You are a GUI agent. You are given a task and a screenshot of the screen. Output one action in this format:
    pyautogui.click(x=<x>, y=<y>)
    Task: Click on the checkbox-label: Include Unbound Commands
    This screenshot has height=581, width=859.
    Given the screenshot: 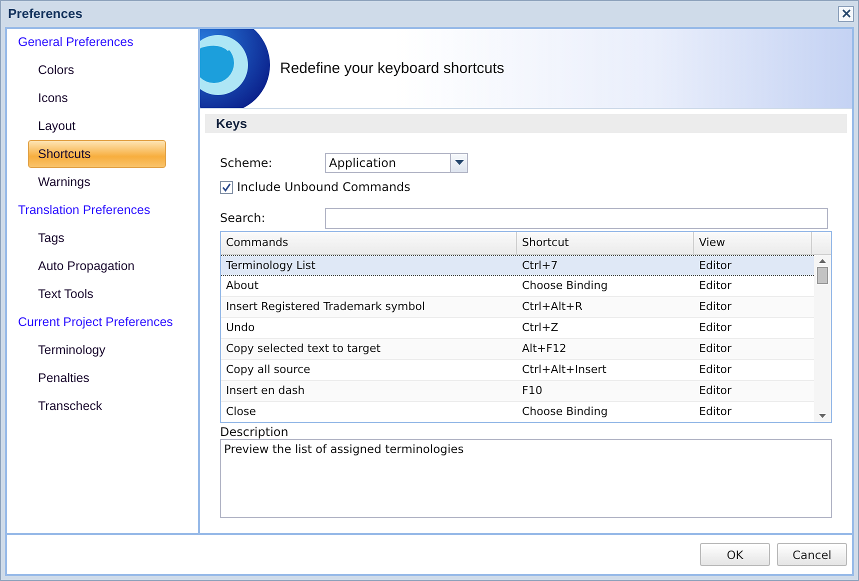 What is the action you would take?
    pyautogui.click(x=323, y=187)
    